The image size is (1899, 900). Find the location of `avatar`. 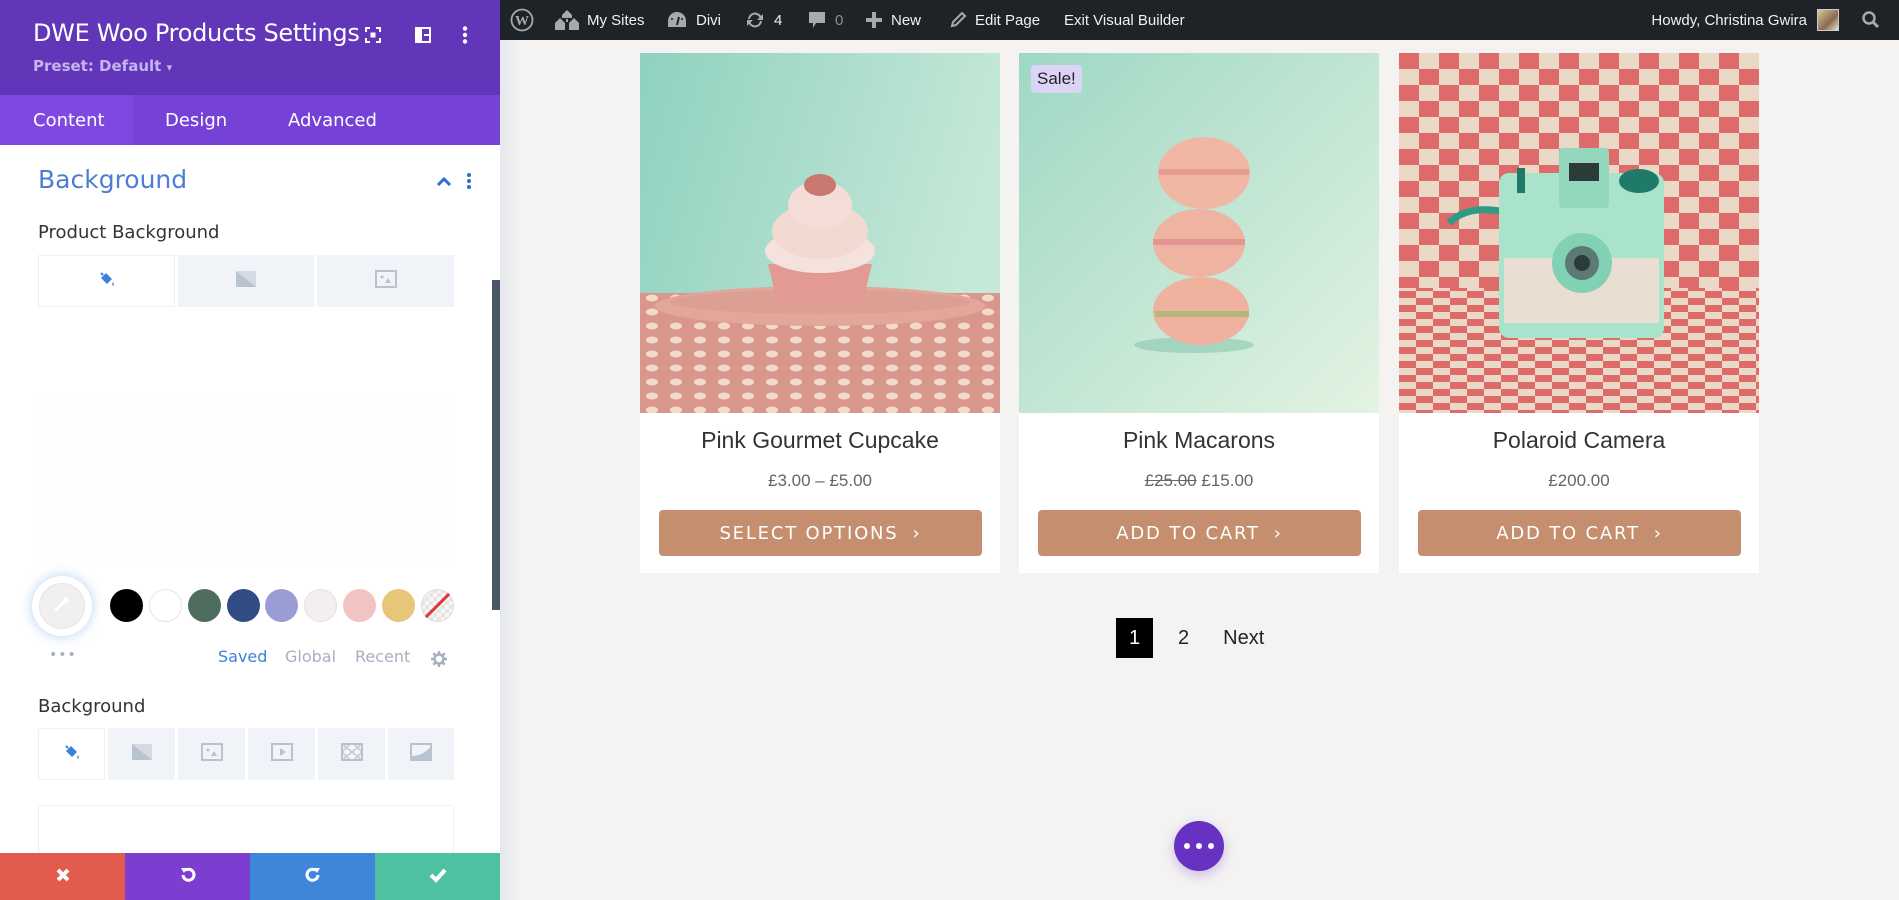

avatar is located at coordinates (1828, 20).